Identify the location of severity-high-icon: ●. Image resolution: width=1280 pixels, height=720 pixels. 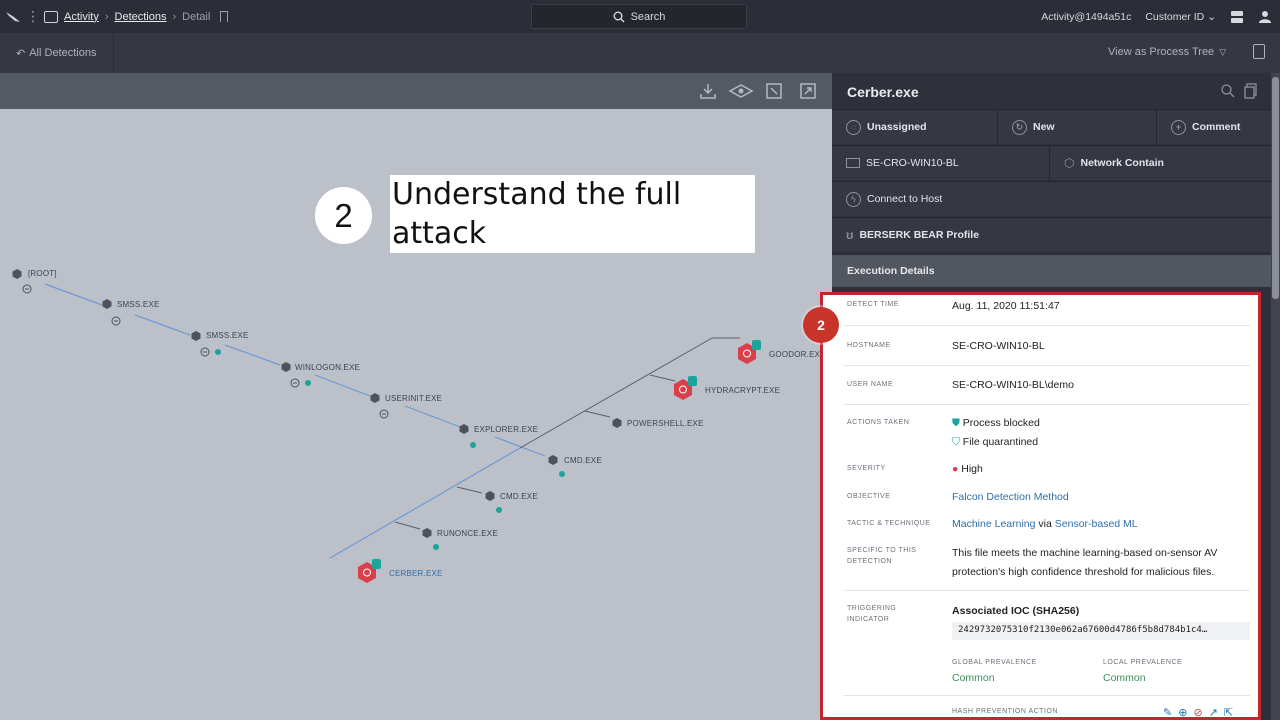
(955, 469).